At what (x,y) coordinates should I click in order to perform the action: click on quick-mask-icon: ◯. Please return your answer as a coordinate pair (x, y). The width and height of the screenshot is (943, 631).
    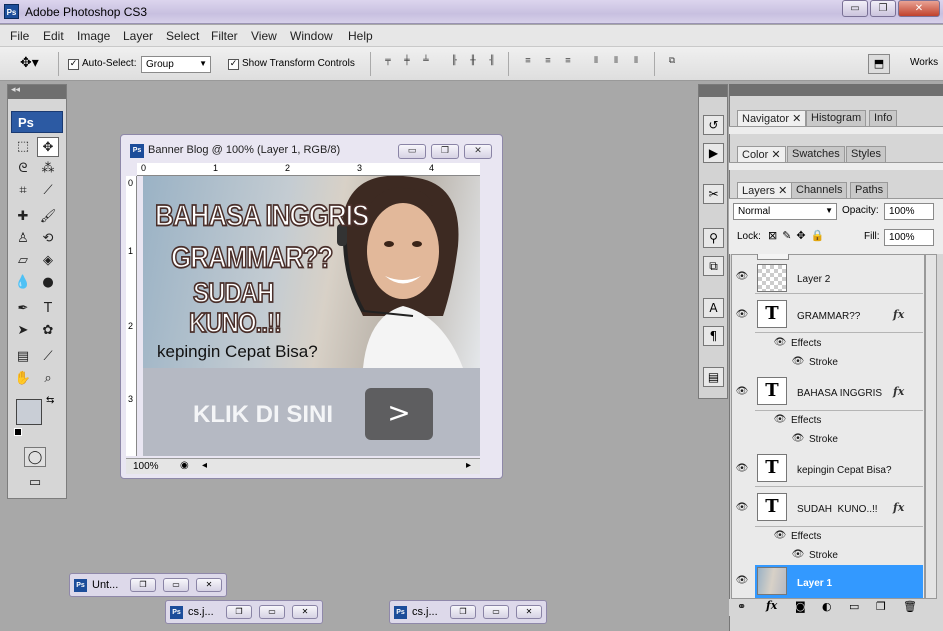
    Looking at the image, I should click on (35, 457).